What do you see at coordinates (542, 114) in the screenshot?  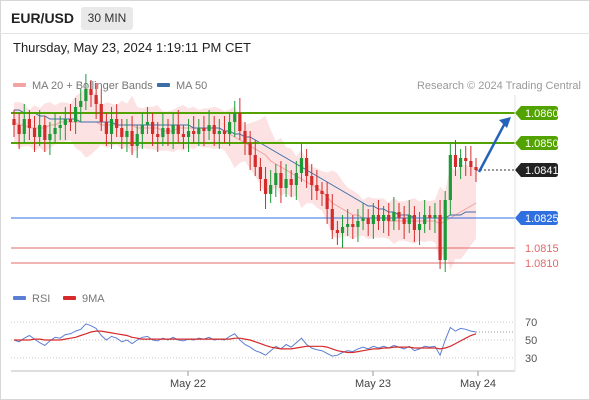 I see `level-label-1.0860: 1.0860` at bounding box center [542, 114].